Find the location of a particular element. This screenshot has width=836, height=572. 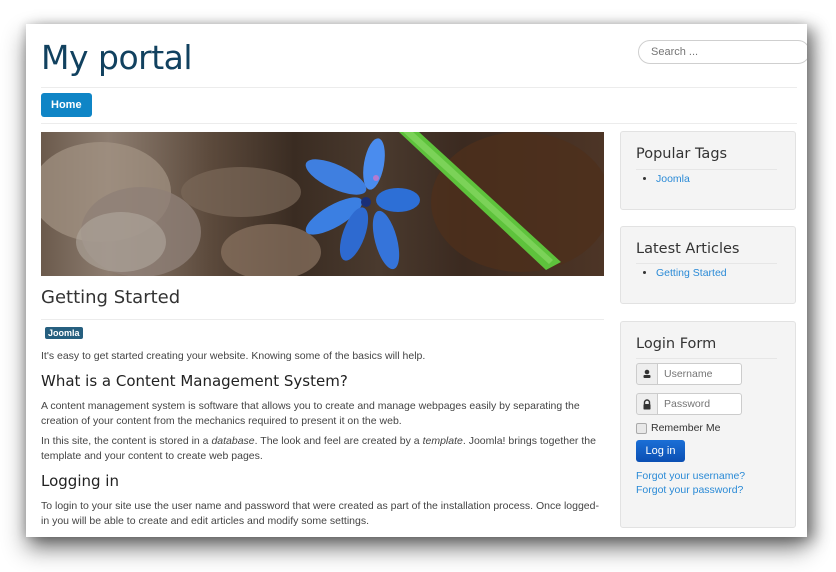

popular-tags-module: Popular Tags Joomla is located at coordinates (708, 170).